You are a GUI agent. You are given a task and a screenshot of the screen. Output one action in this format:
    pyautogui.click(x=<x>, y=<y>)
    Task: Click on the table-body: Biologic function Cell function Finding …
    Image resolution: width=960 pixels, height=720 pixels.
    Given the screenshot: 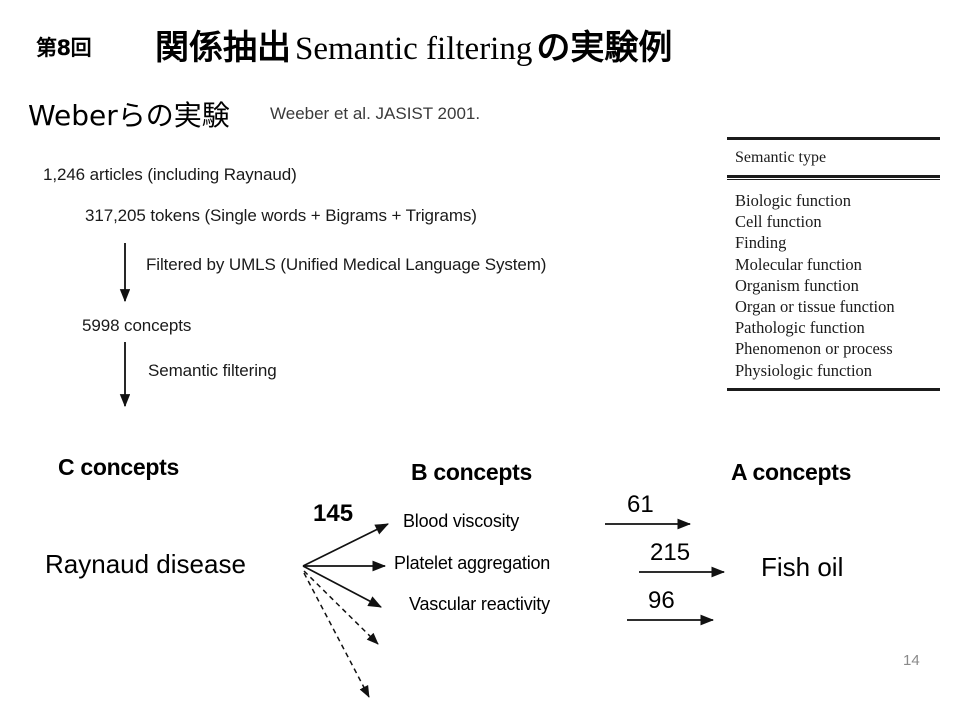 What is the action you would take?
    pyautogui.click(x=833, y=284)
    